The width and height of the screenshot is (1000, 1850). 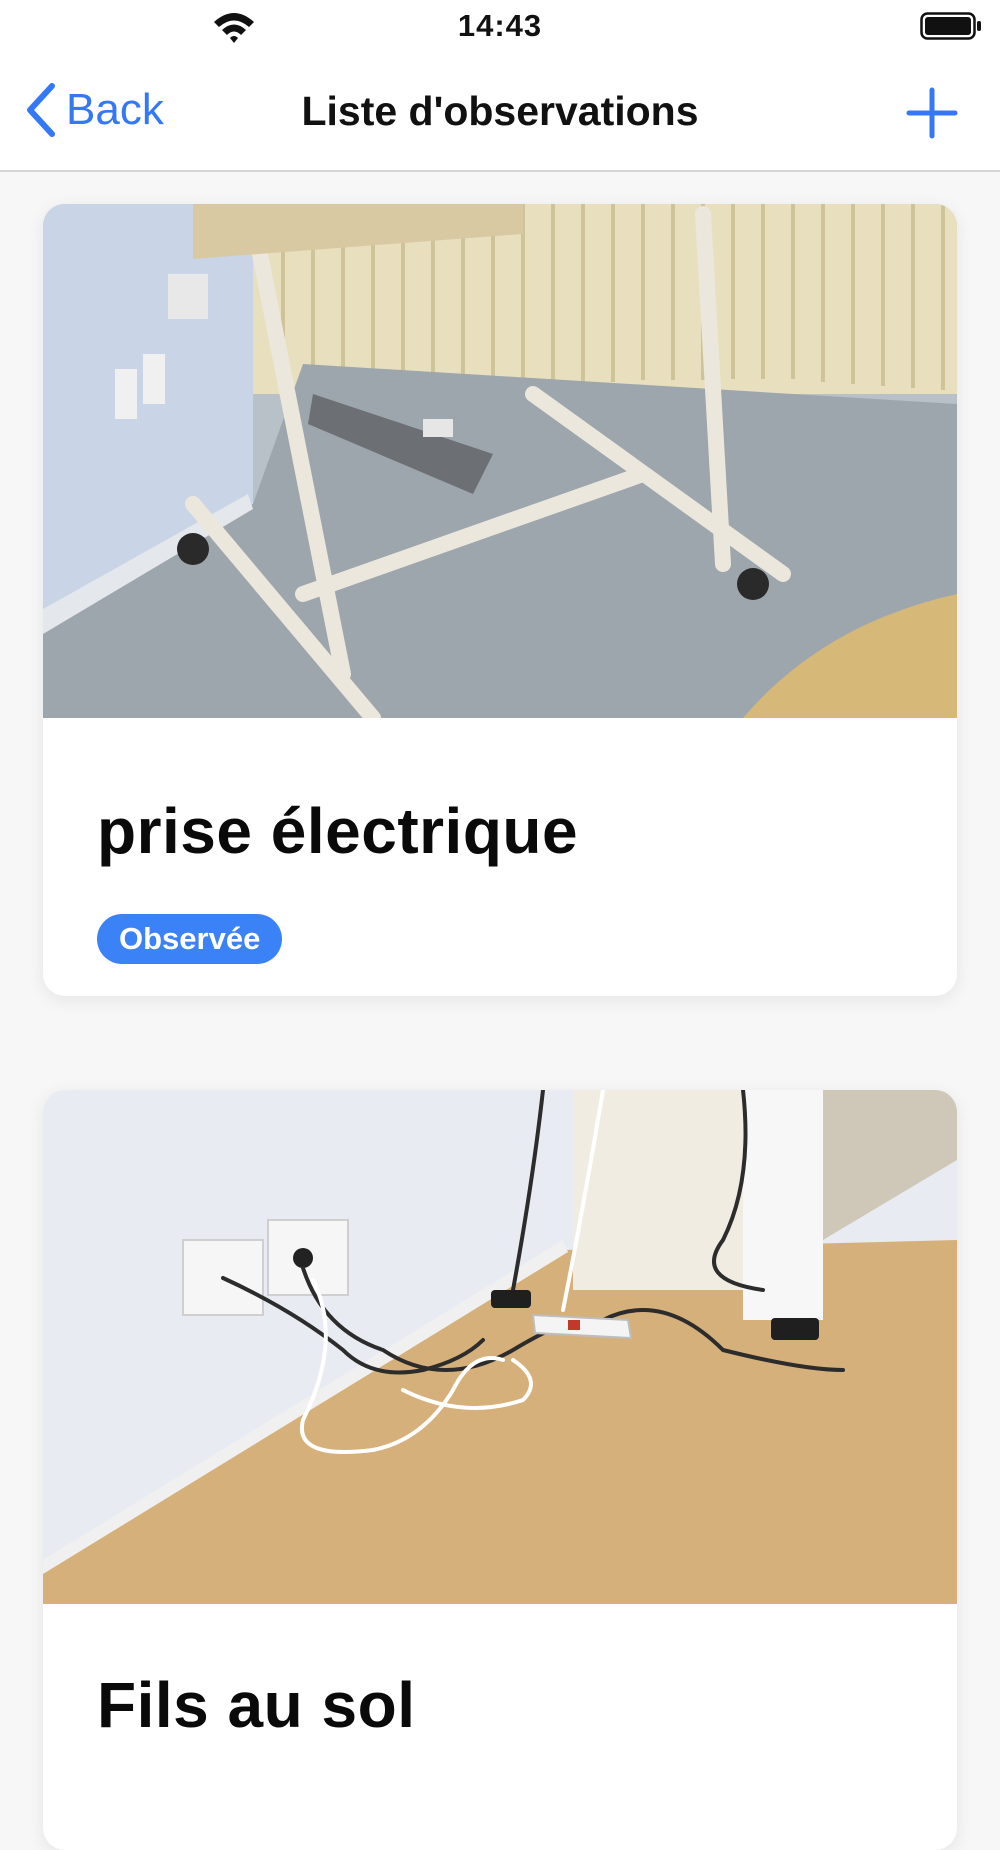 I want to click on page-title: Liste d'observations, so click(x=500, y=111).